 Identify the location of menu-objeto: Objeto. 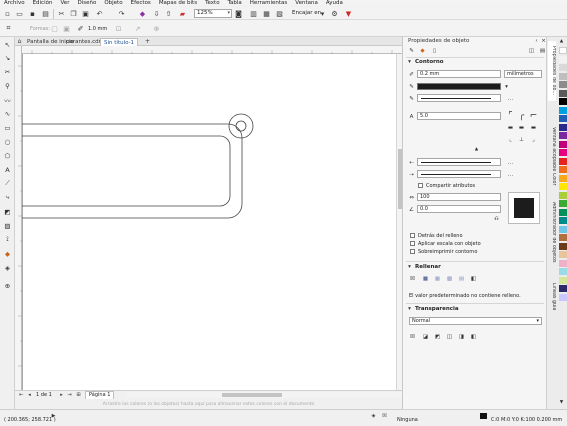
(113, 3).